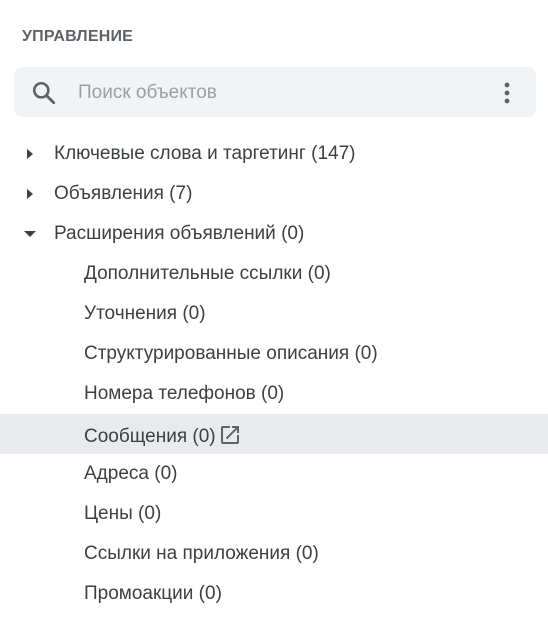 This screenshot has width=548, height=618. What do you see at coordinates (274, 594) in the screenshot?
I see `tree-item-promotions: Промоакции (0)` at bounding box center [274, 594].